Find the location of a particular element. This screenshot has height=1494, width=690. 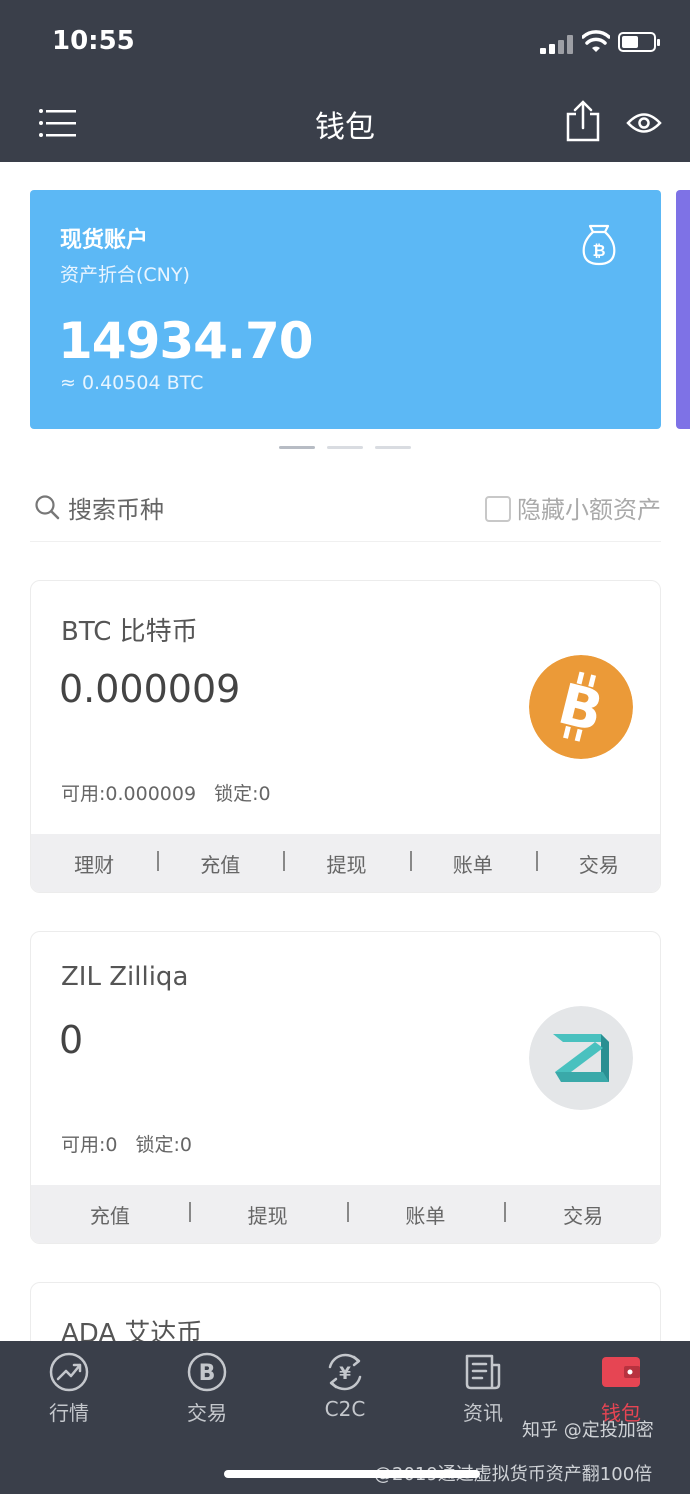

news-icon is located at coordinates (483, 1372).